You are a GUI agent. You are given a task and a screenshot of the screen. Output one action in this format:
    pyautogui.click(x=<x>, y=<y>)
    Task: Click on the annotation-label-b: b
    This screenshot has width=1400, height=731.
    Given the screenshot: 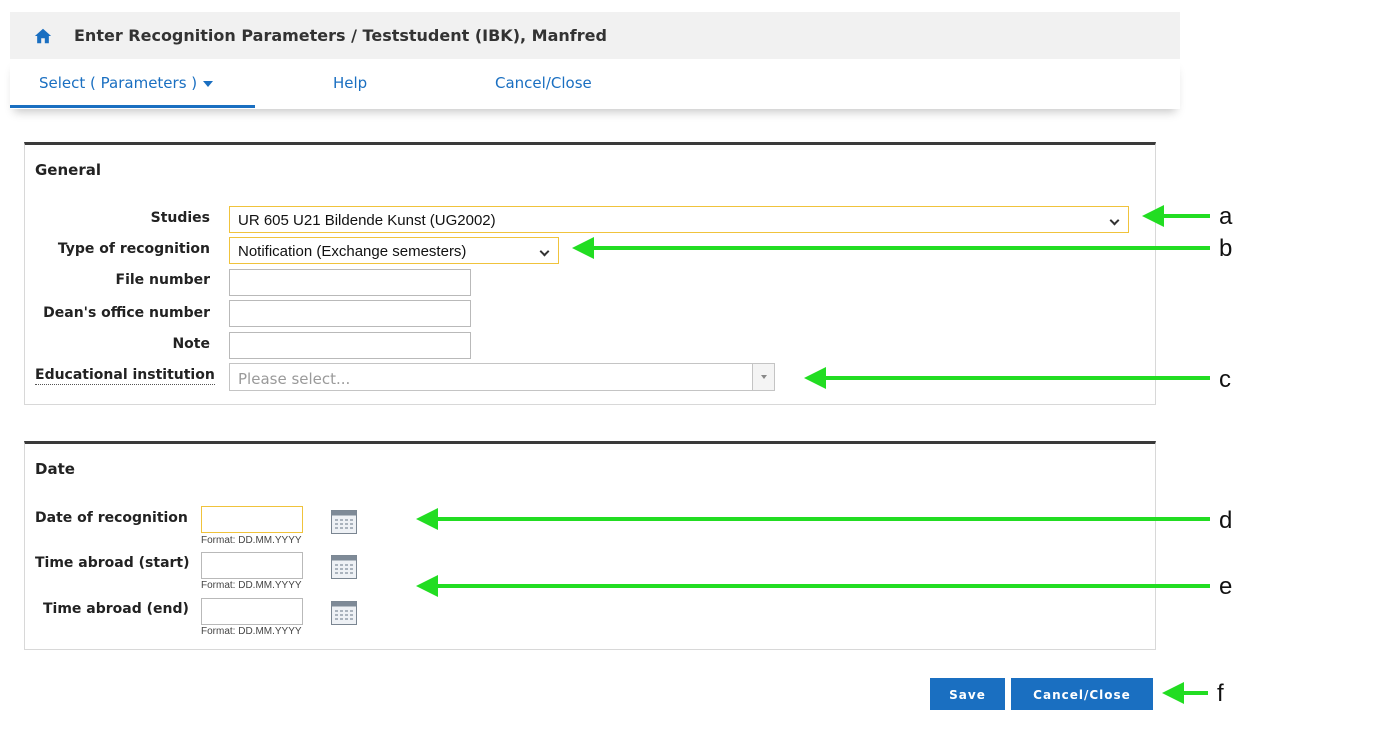 What is the action you would take?
    pyautogui.click(x=1226, y=248)
    